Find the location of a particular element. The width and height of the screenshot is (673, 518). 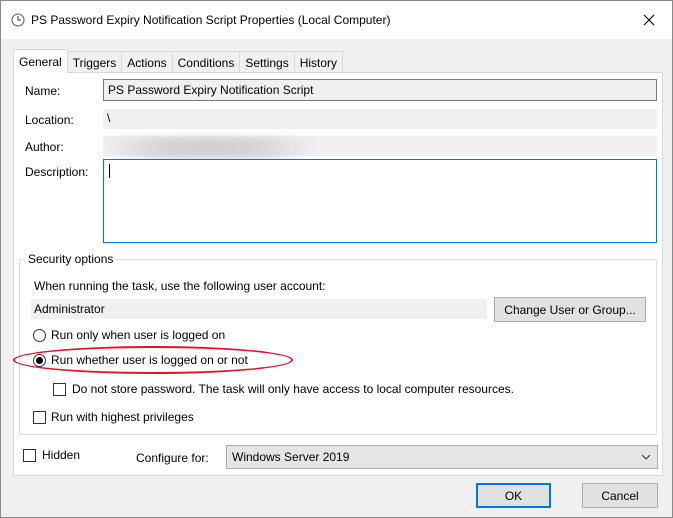

radio-logged-on is located at coordinates (39, 335).